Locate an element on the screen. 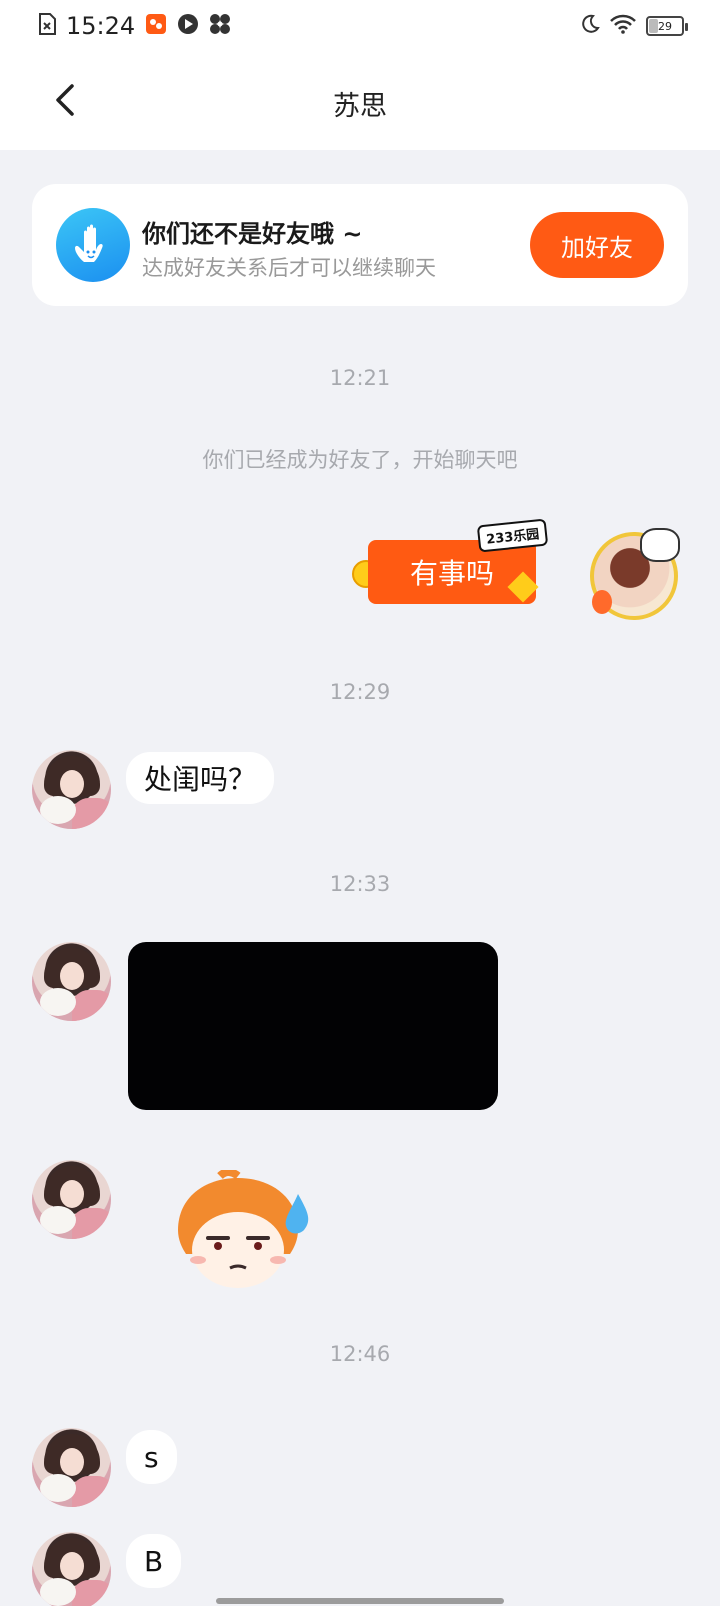 The width and height of the screenshot is (720, 1606). my-avatar is located at coordinates (635, 574).